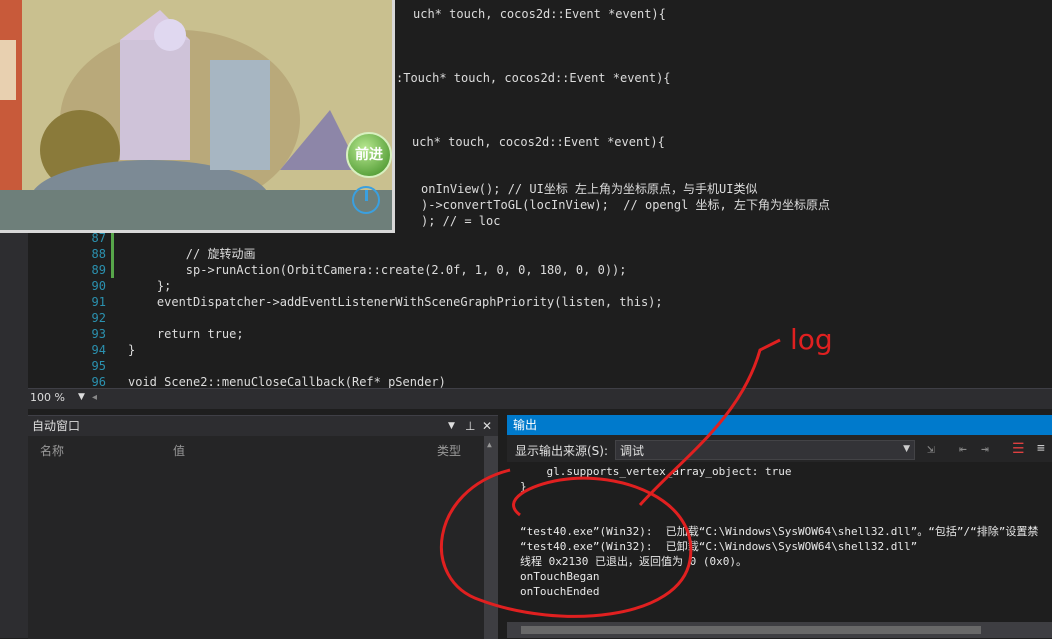 The height and width of the screenshot is (639, 1052). I want to click on red-annotation, so click(610, 478).